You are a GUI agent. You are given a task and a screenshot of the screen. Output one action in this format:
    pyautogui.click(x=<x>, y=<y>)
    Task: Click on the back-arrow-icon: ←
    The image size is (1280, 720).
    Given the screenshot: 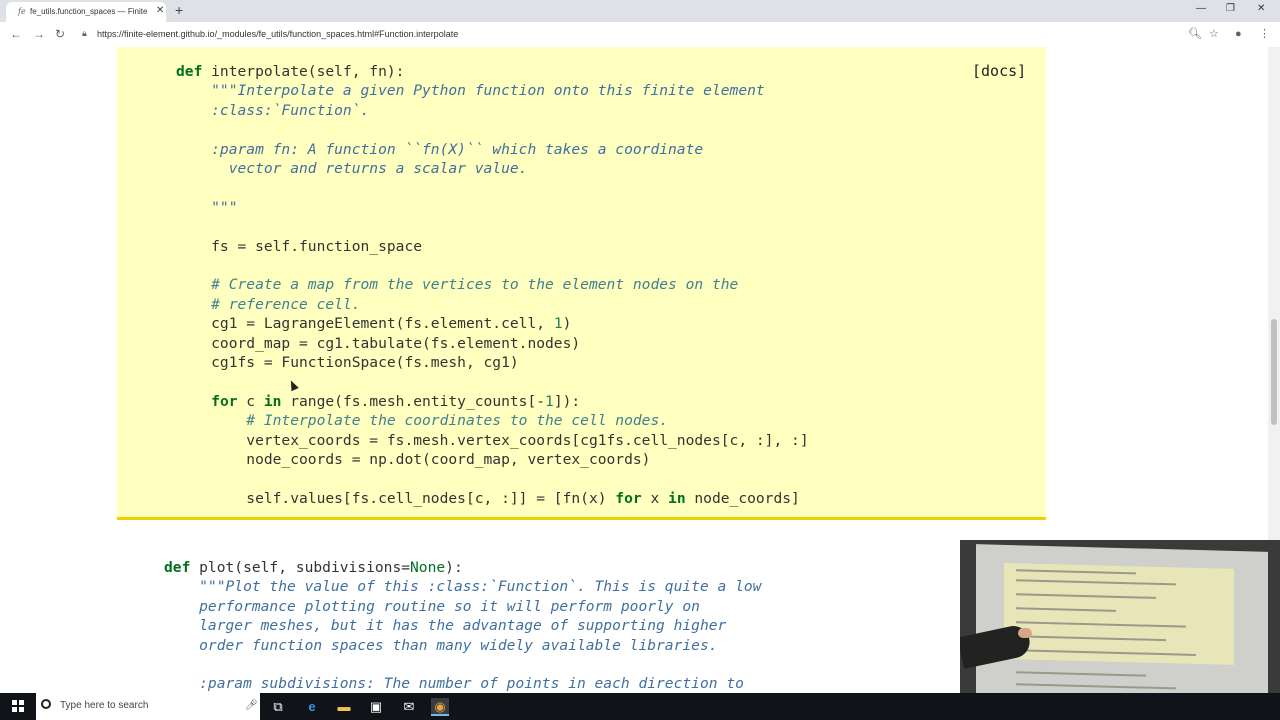 What is the action you would take?
    pyautogui.click(x=16, y=34)
    